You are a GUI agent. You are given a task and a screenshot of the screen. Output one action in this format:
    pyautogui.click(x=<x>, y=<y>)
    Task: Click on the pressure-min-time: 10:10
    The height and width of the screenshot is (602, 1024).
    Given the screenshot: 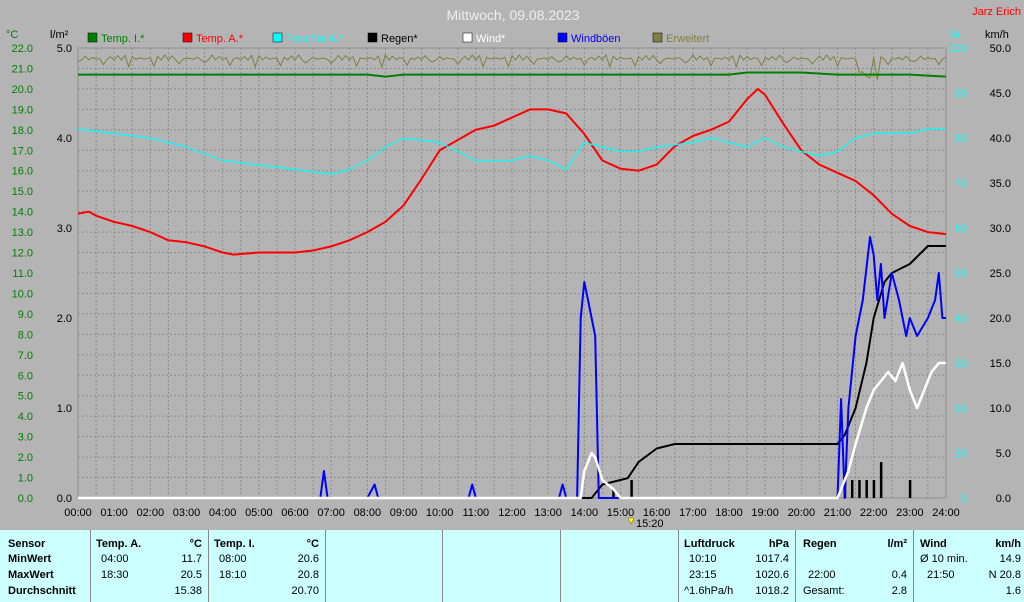 What is the action you would take?
    pyautogui.click(x=703, y=559)
    